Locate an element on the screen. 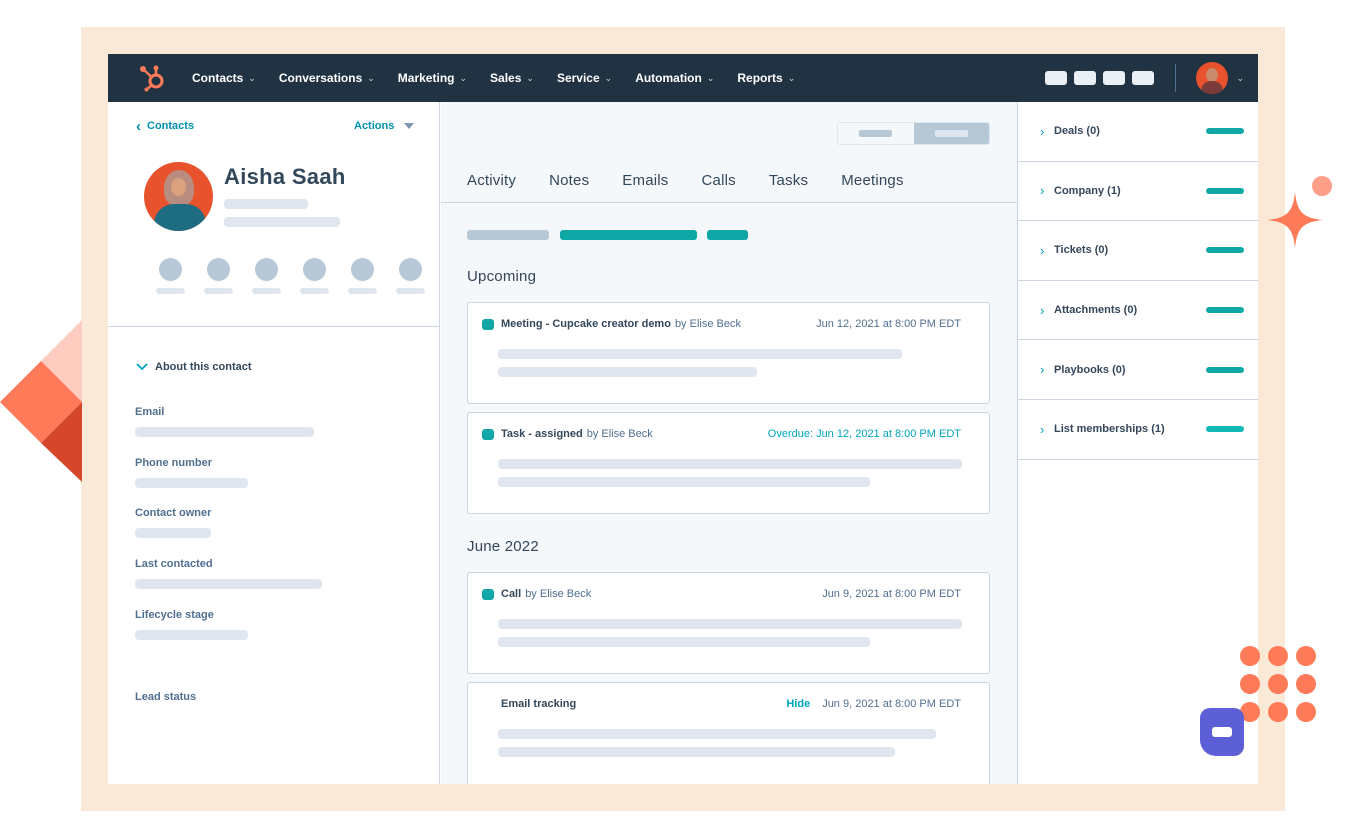 This screenshot has height=838, width=1366. nav-item-marketing: Marketing ⌄ is located at coordinates (432, 78).